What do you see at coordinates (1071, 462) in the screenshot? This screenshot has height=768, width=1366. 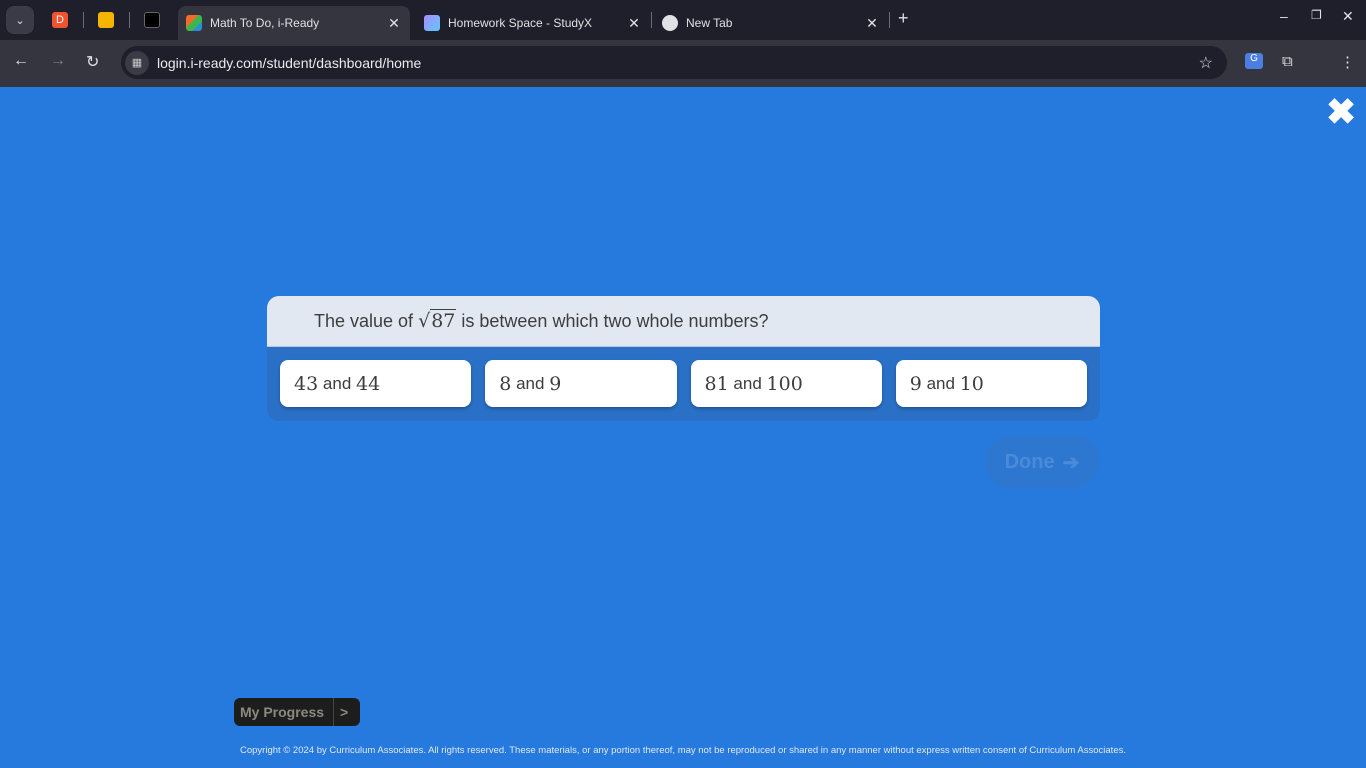 I see `arrow-right-icon: ➔` at bounding box center [1071, 462].